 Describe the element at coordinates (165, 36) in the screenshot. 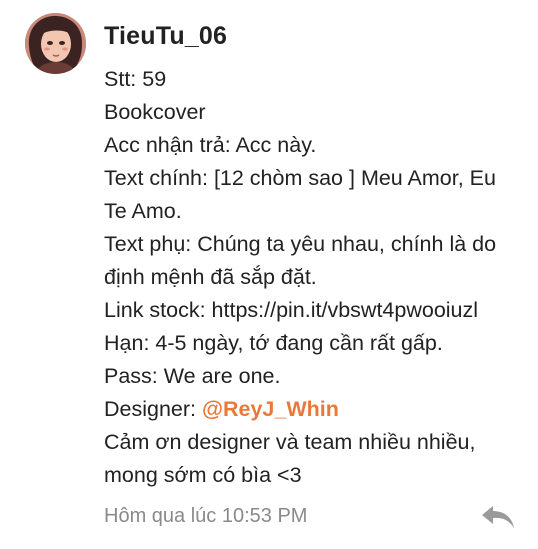

I see `username: TieuTu_06` at that location.